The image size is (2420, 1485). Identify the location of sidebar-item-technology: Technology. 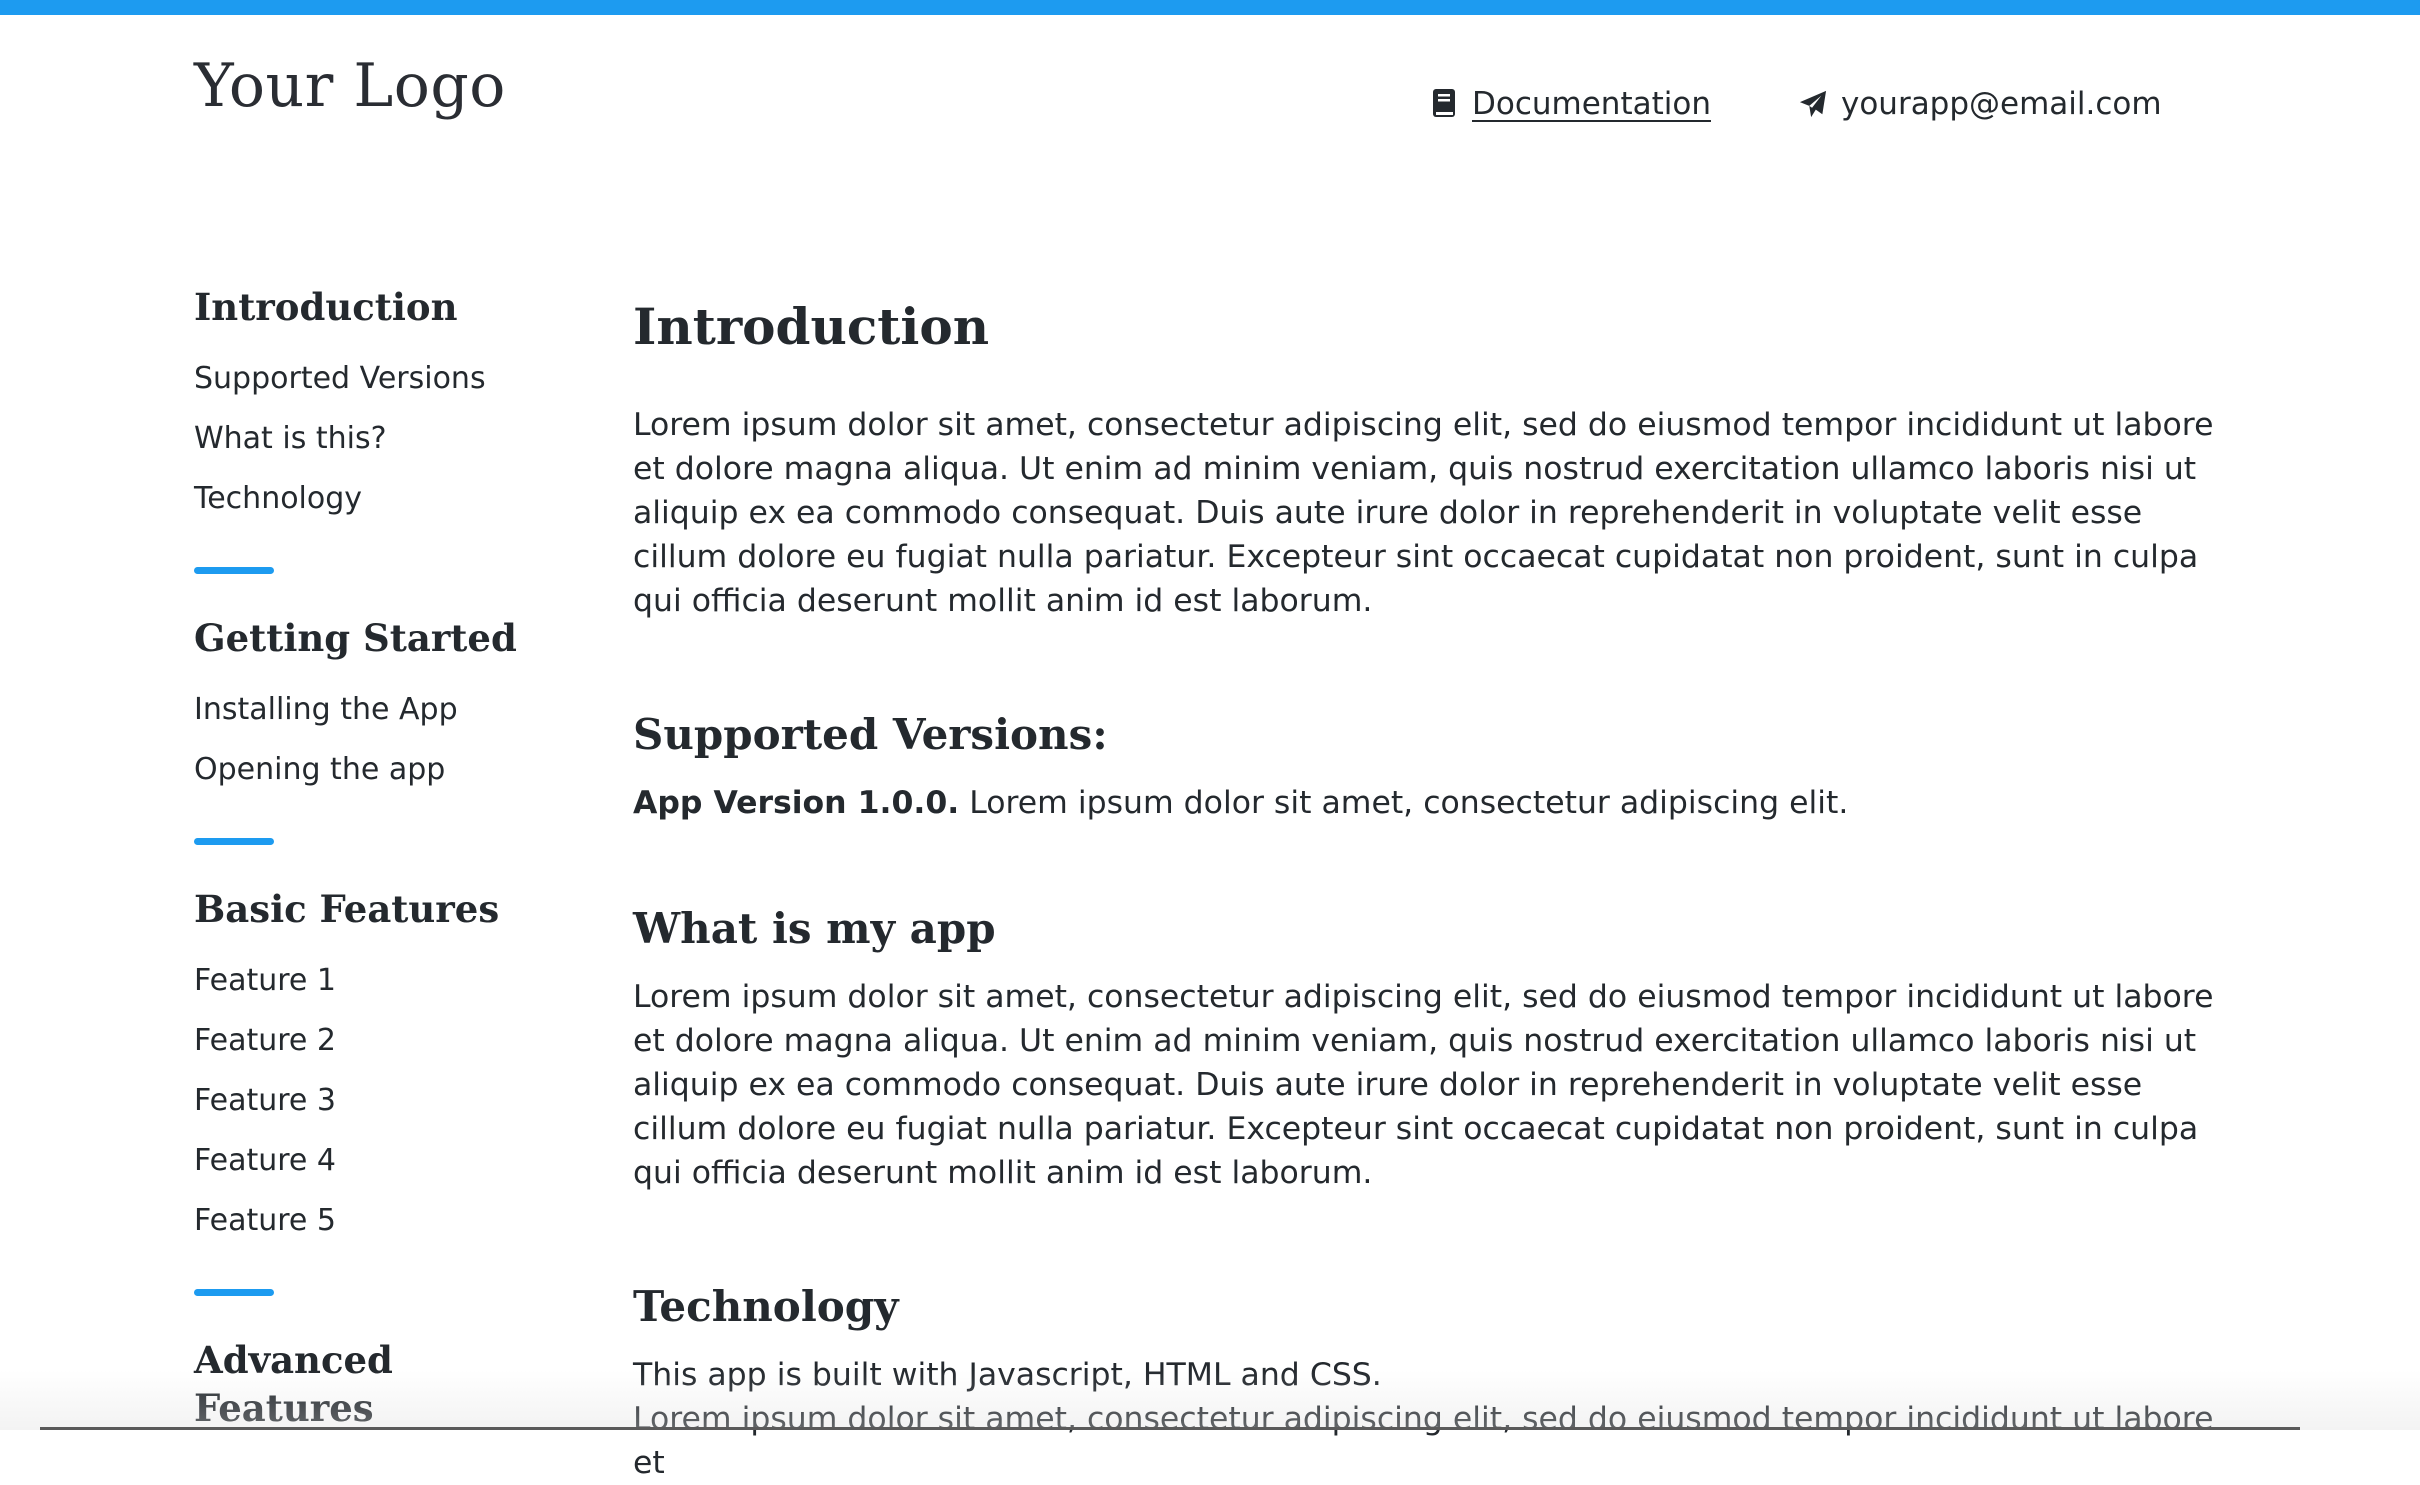
(384, 499).